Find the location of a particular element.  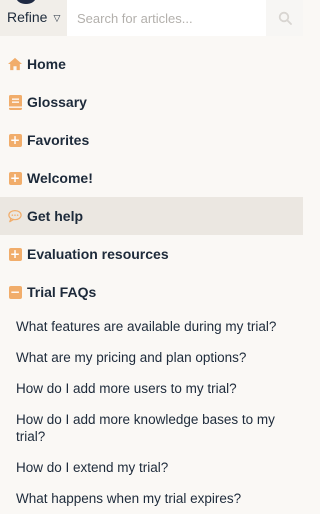

avatar is located at coordinates (26, 2).